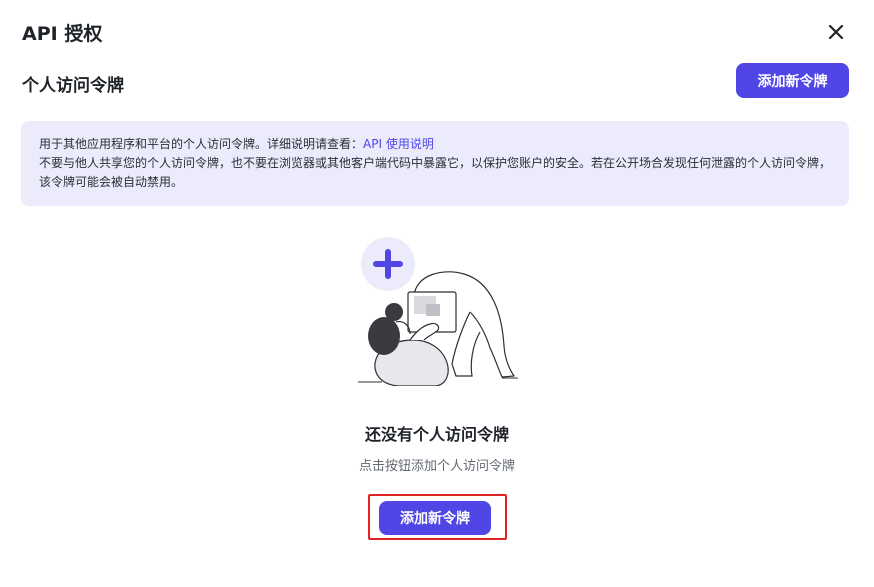 The width and height of the screenshot is (874, 587). I want to click on close-button, so click(836, 32).